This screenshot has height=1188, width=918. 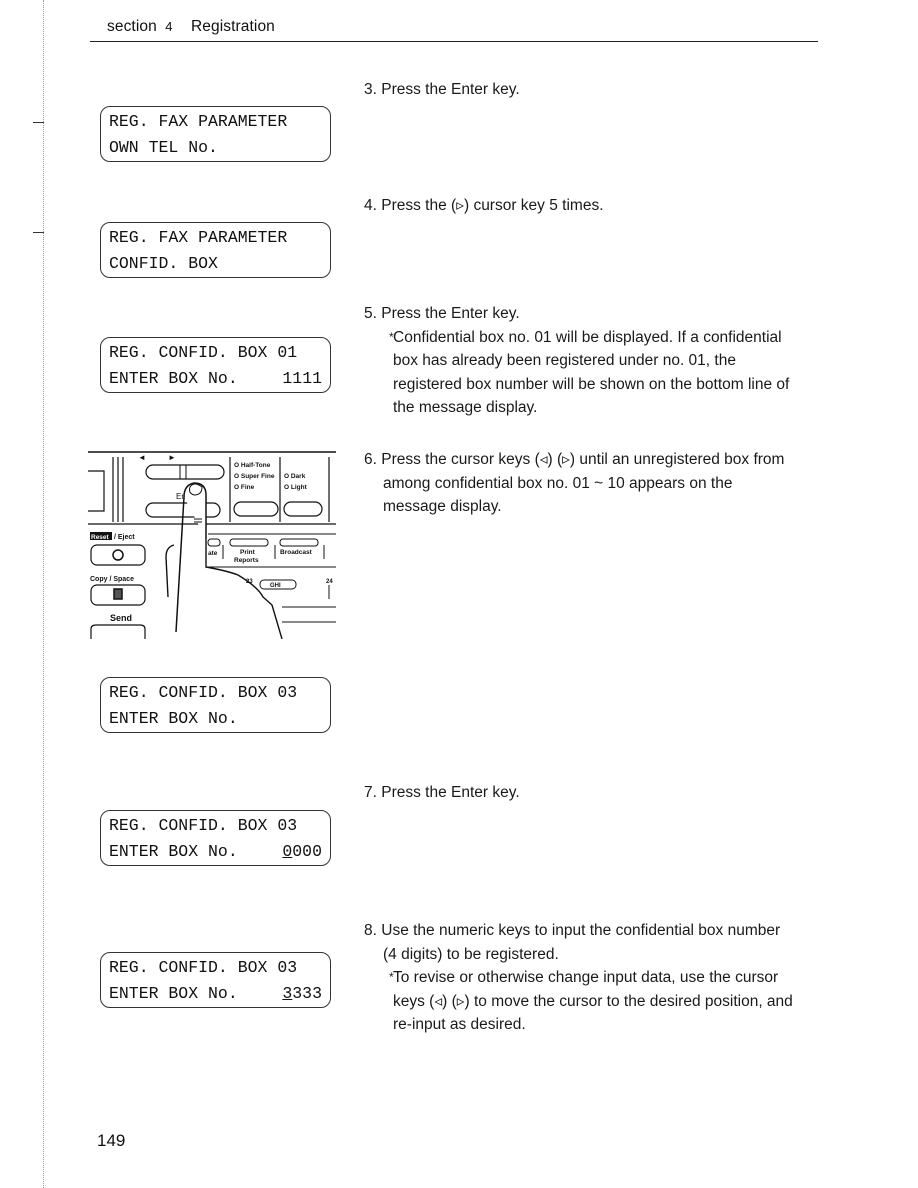 I want to click on note-line: re-input as desired., so click(x=459, y=1024).